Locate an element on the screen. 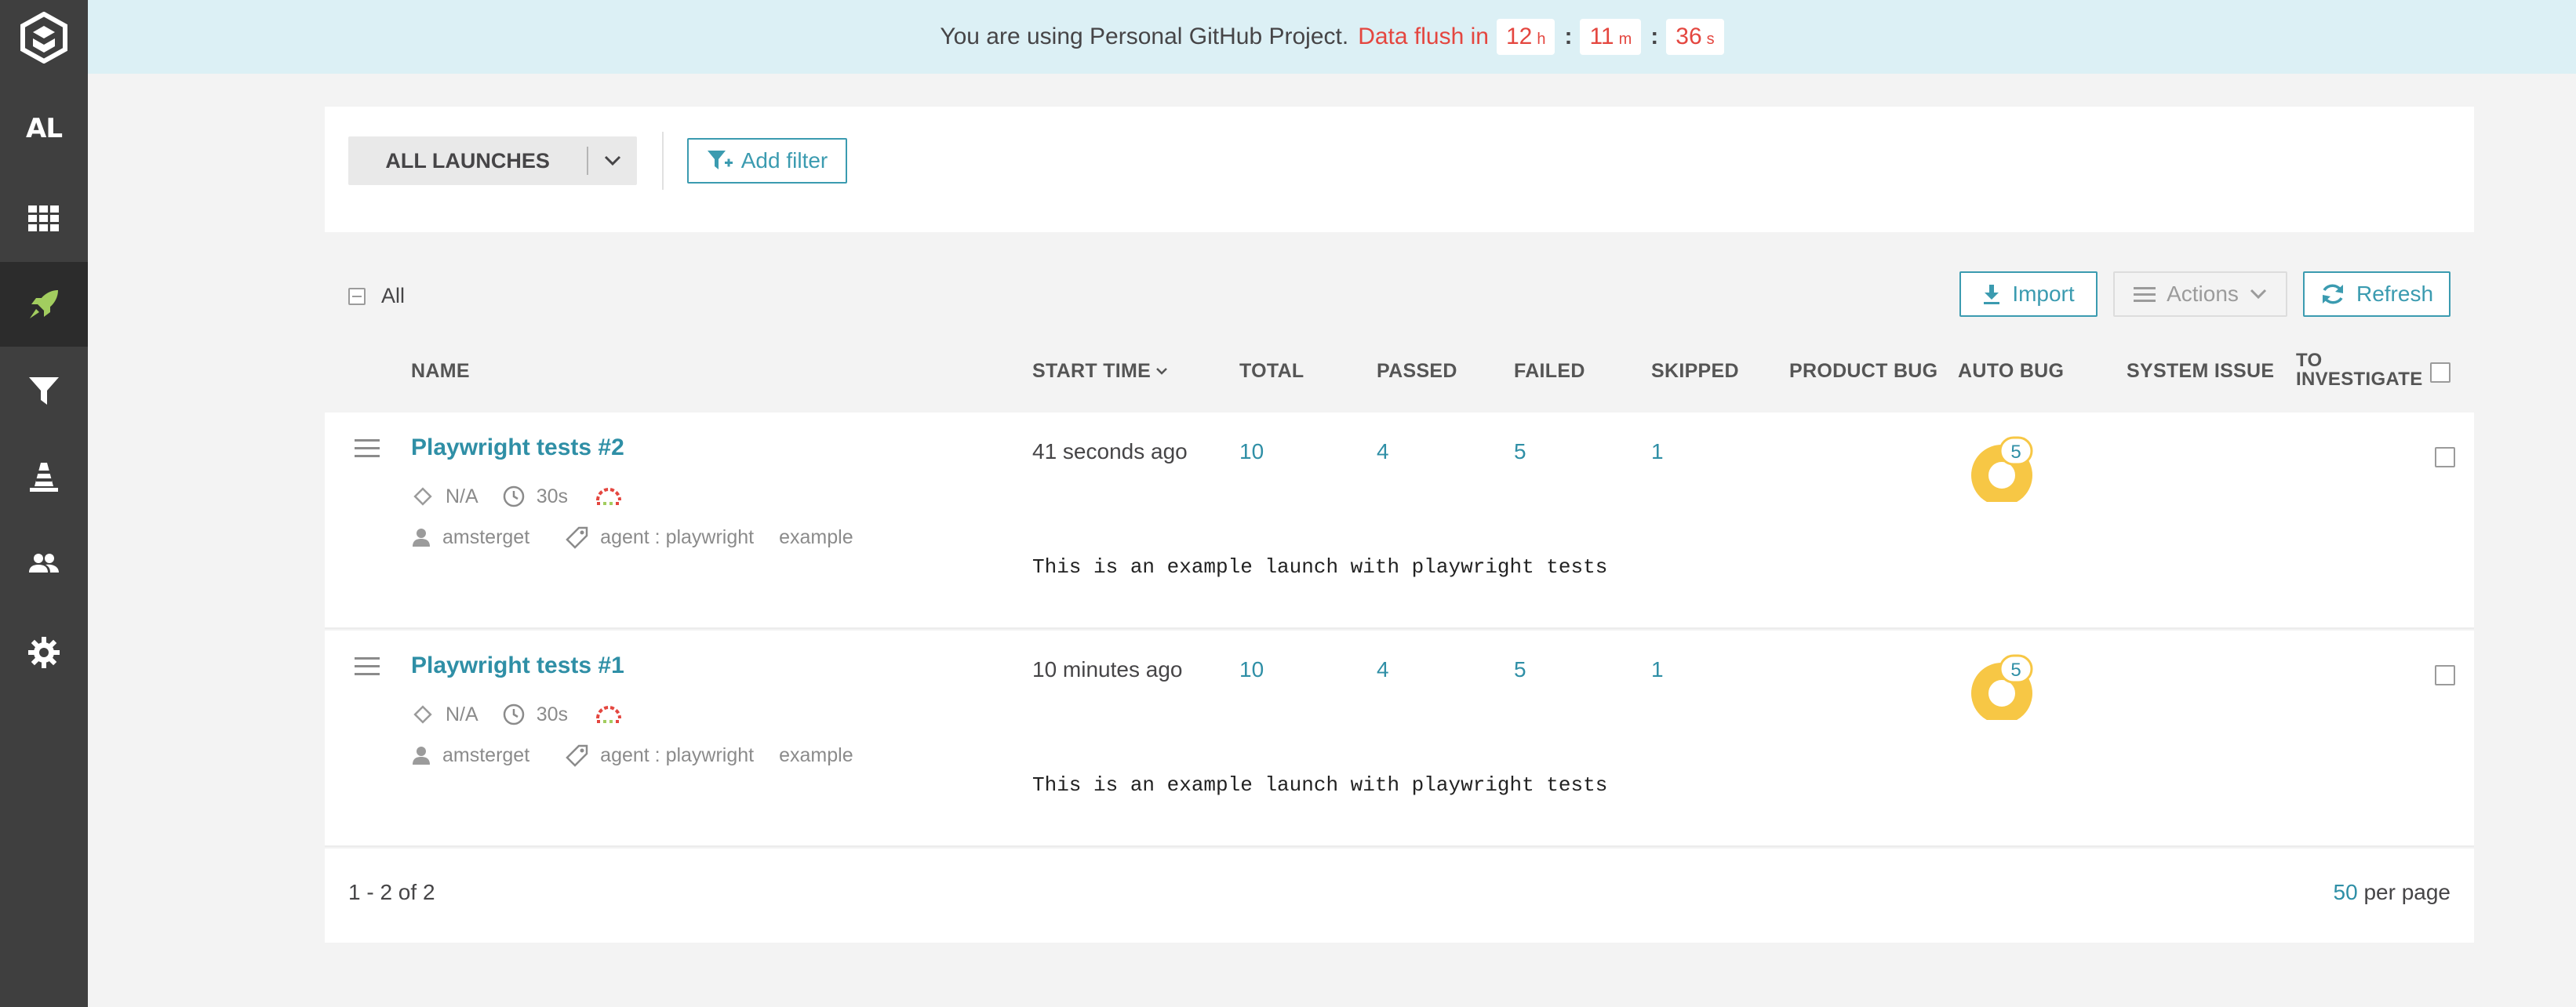 The height and width of the screenshot is (1007, 2576). column-header-auto-bug: AUTO BUG is located at coordinates (2011, 371).